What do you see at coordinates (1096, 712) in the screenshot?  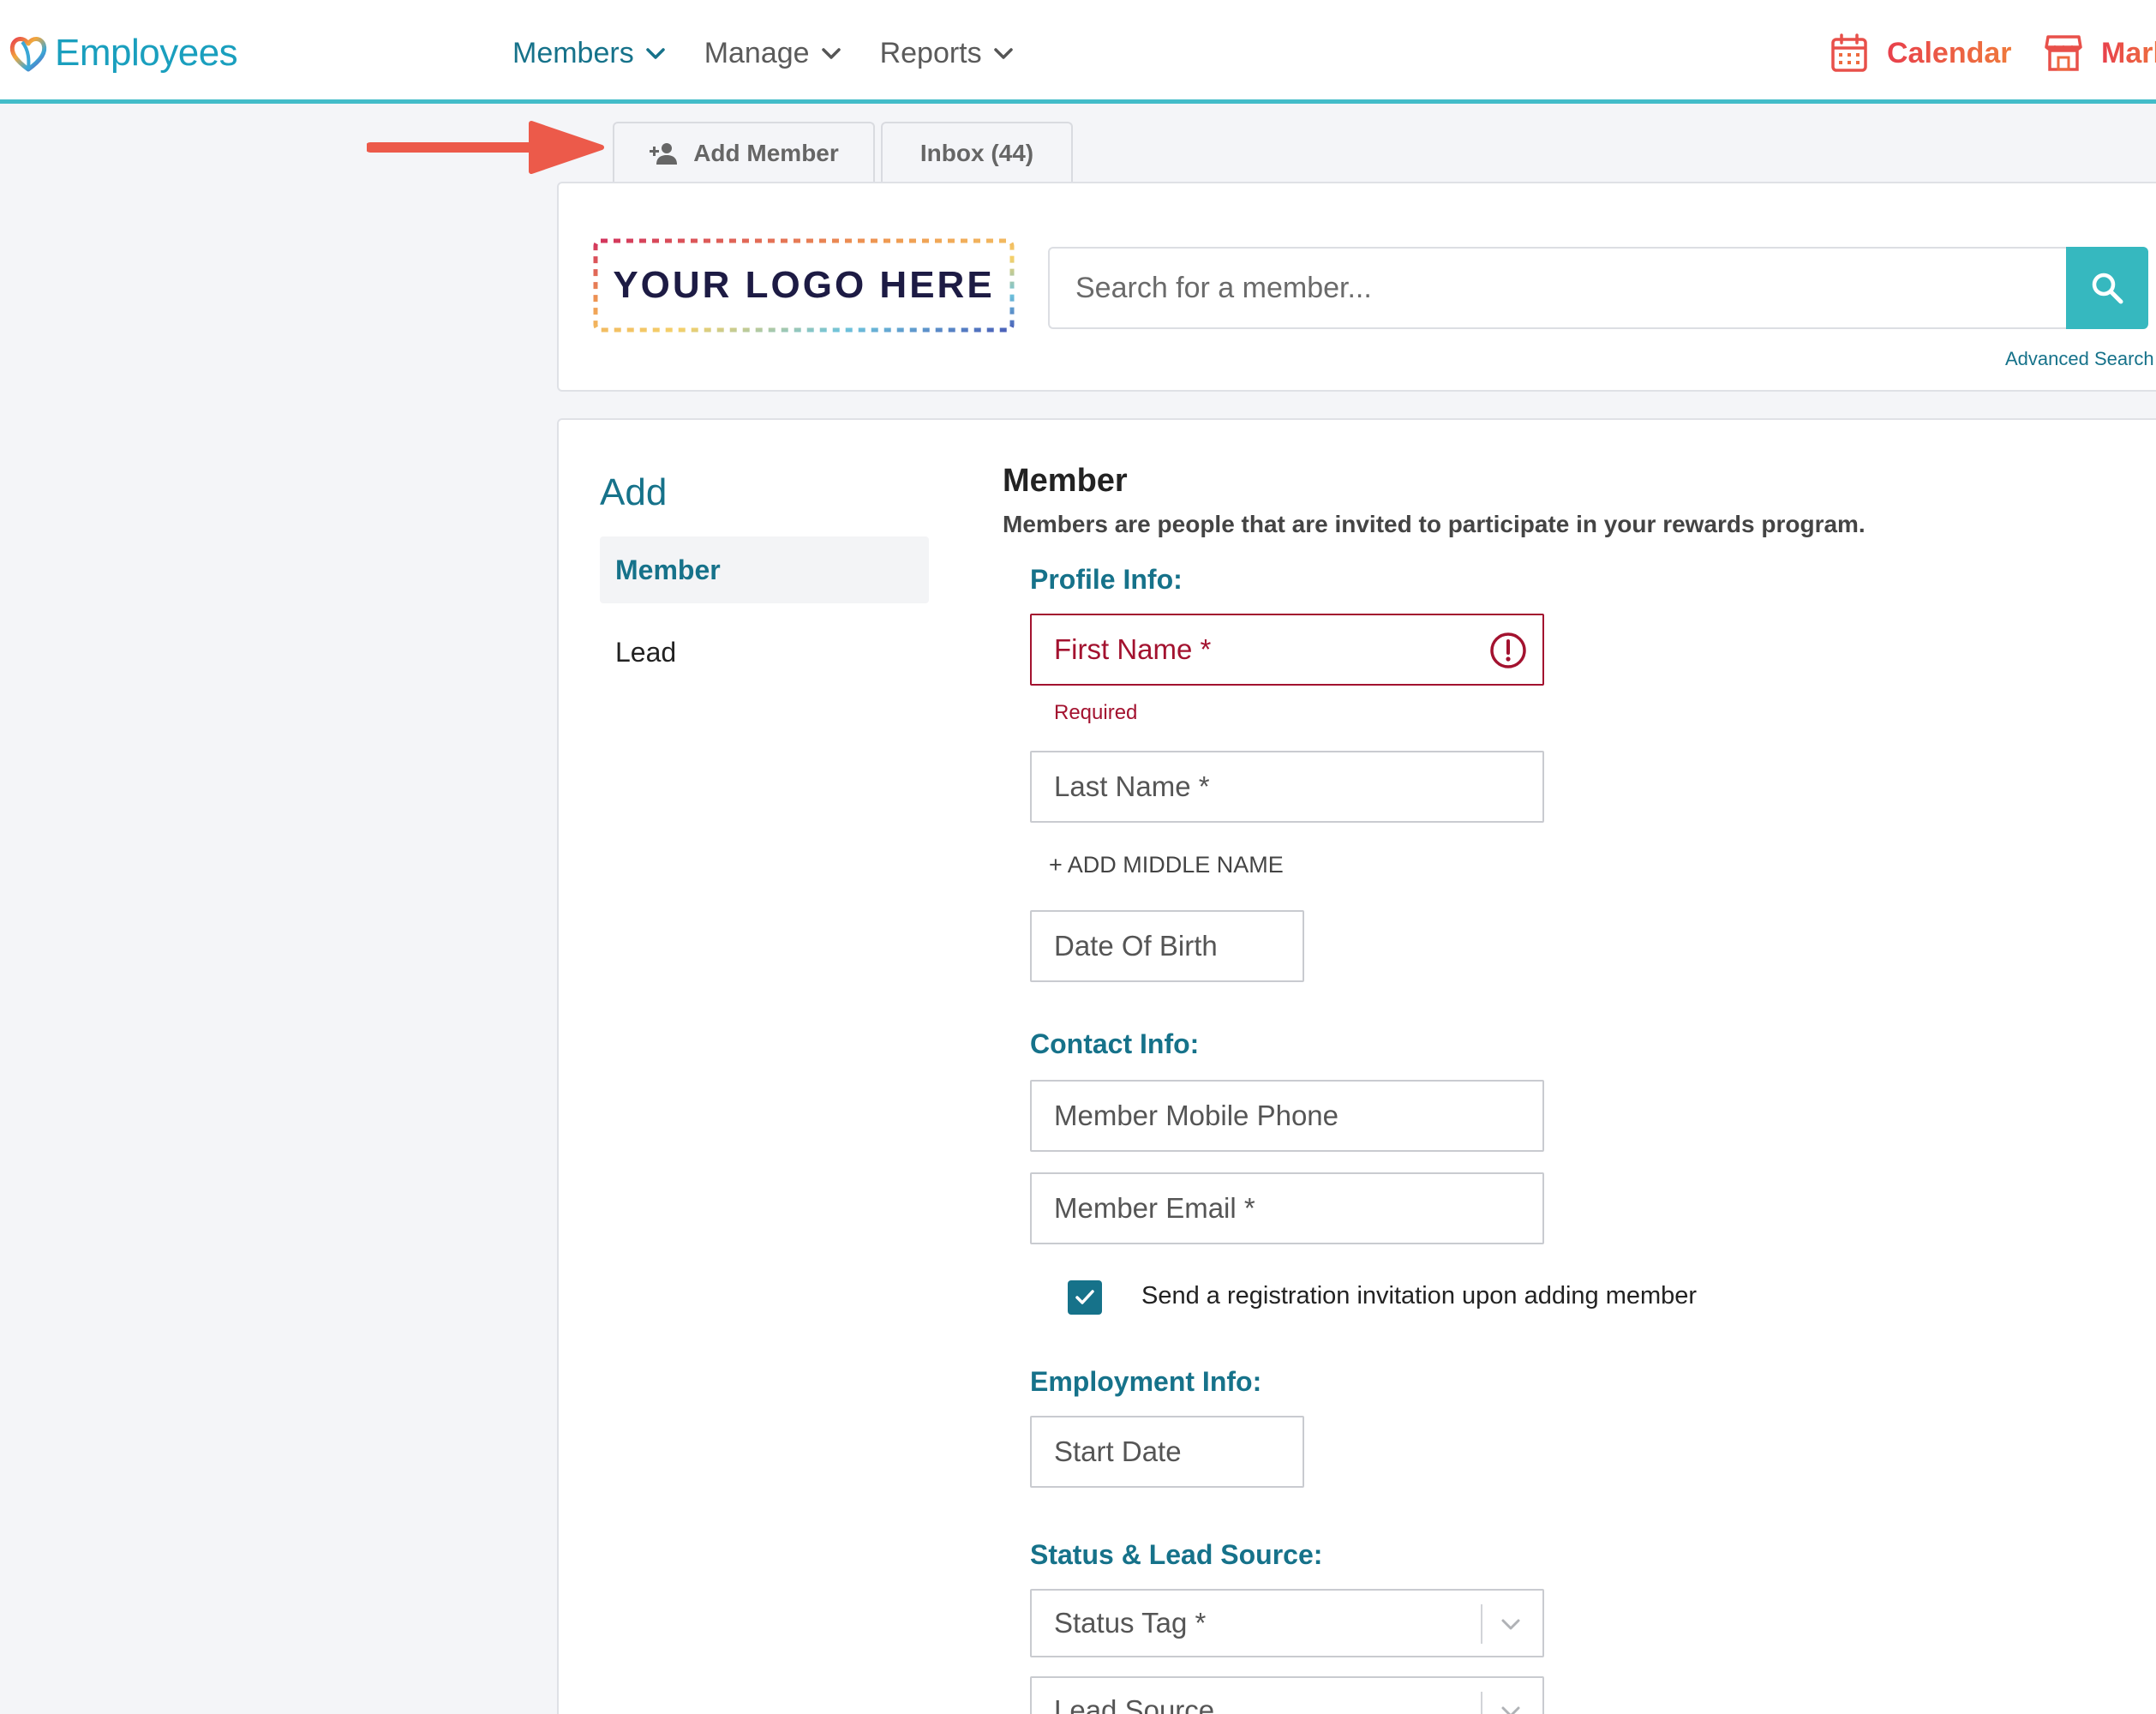 I see `first-name-error: Required` at bounding box center [1096, 712].